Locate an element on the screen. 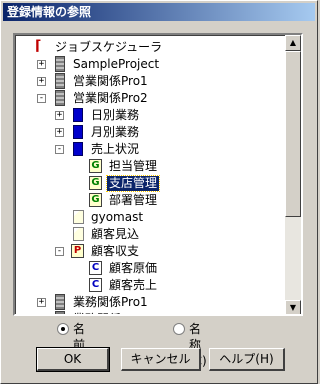  tree-item-label: 部署管理 is located at coordinates (133, 200).